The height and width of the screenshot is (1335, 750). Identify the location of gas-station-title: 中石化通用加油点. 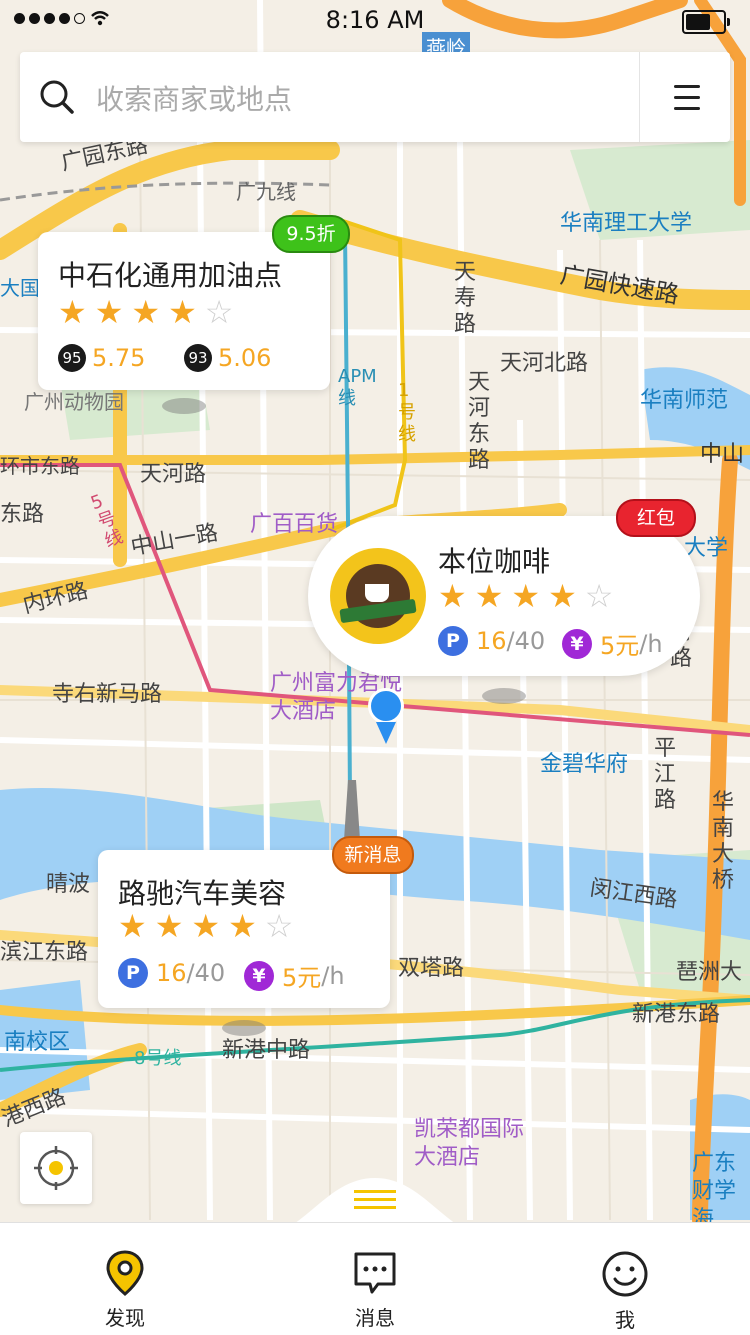
(170, 275).